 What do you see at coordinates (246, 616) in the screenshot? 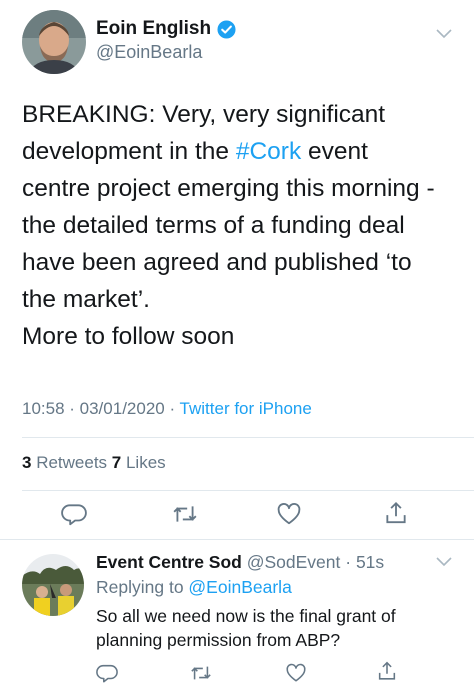
I see `reply-text-line: So all we need now is the final grant of` at bounding box center [246, 616].